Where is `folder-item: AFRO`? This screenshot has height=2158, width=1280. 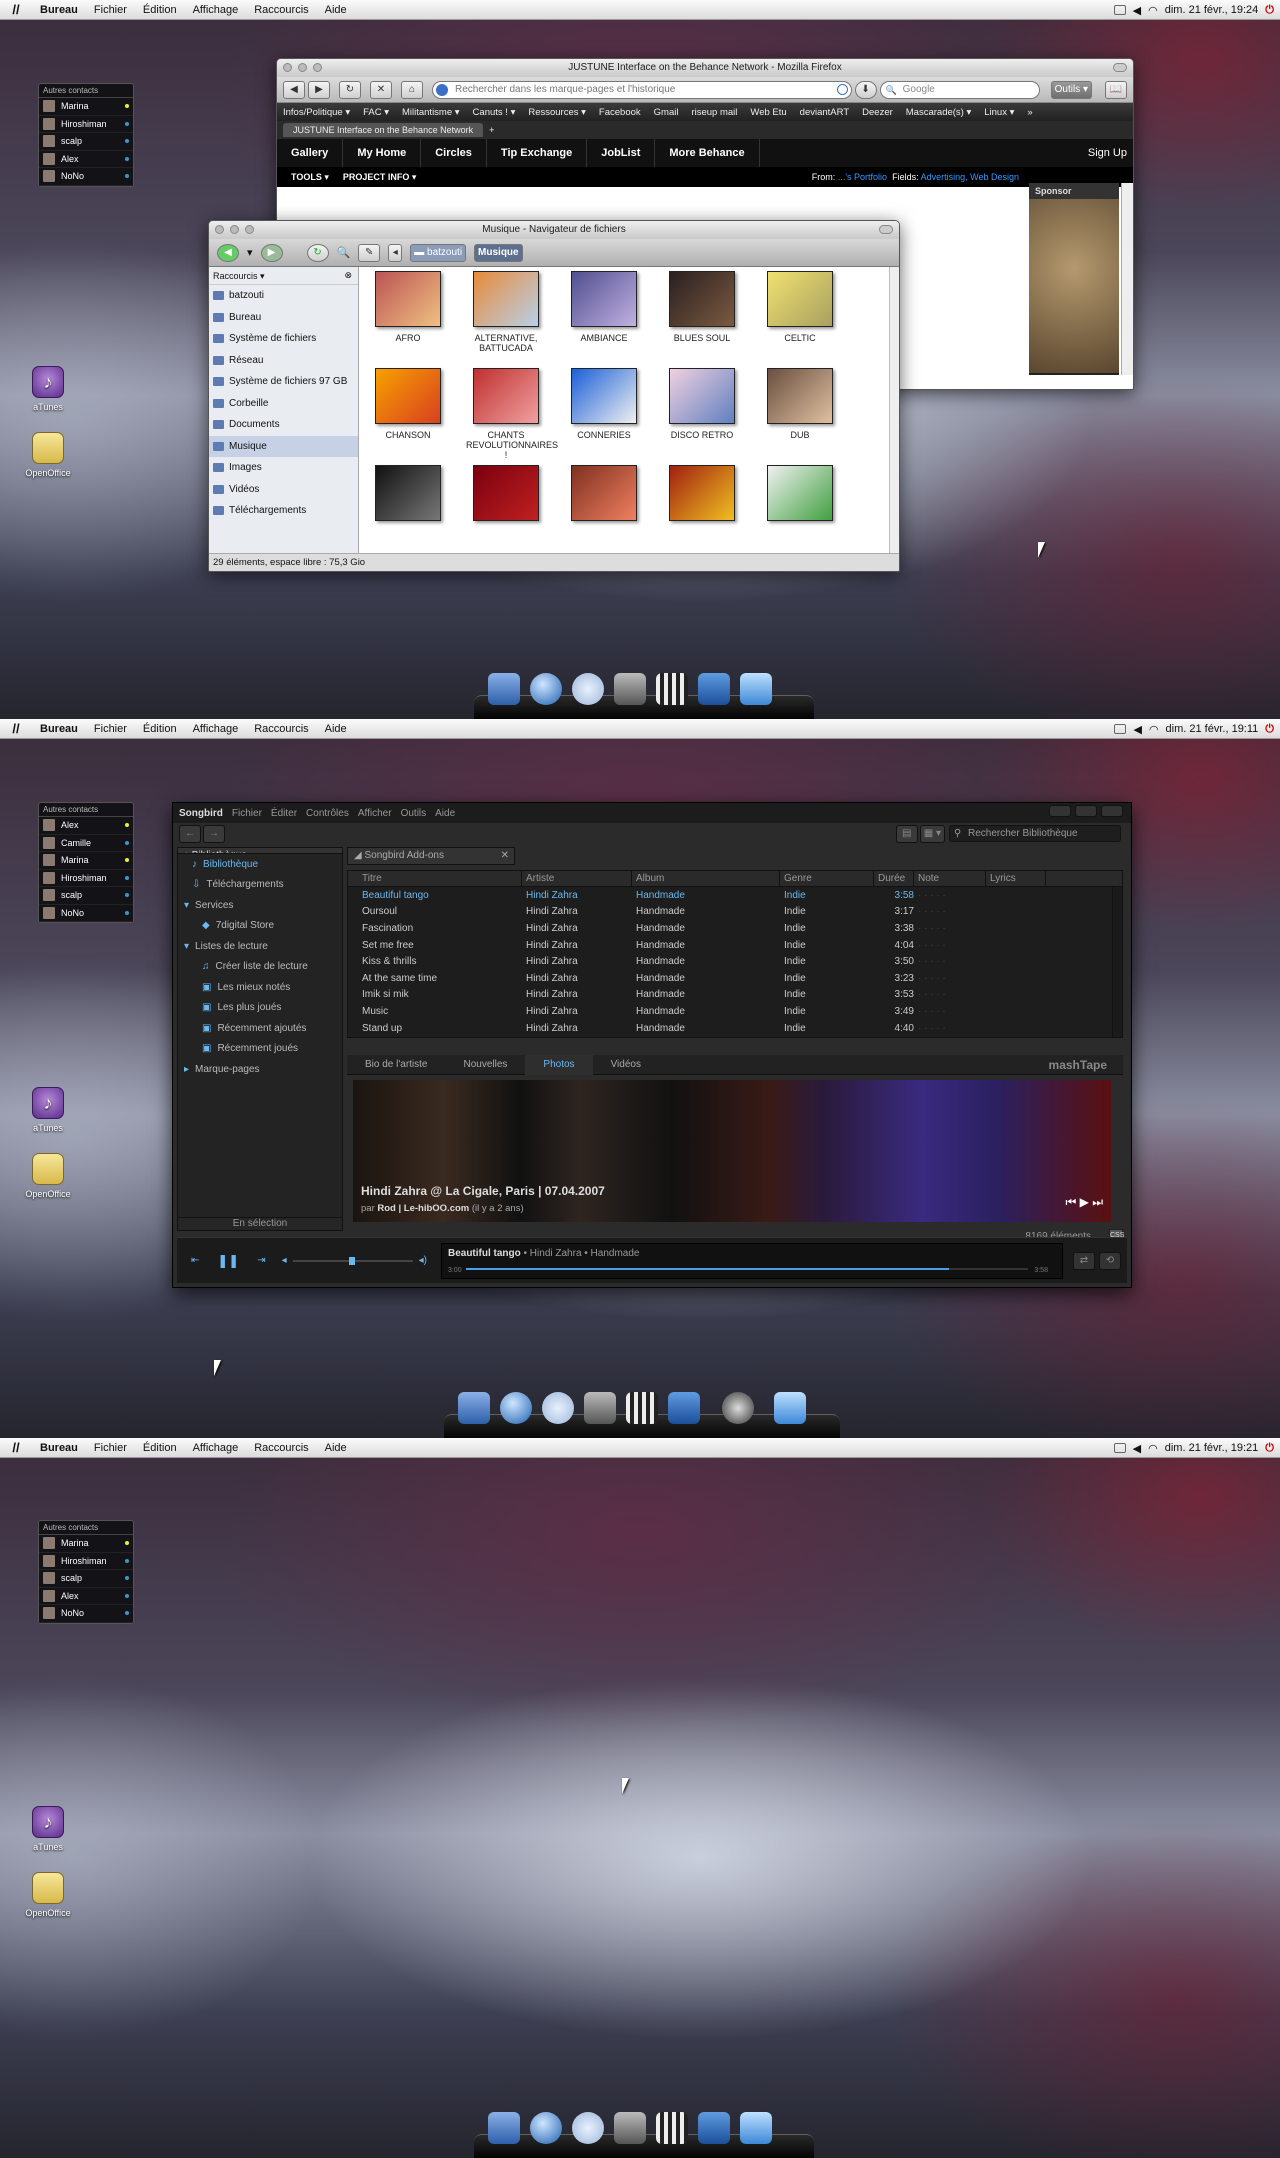
folder-item: AFRO is located at coordinates (408, 307).